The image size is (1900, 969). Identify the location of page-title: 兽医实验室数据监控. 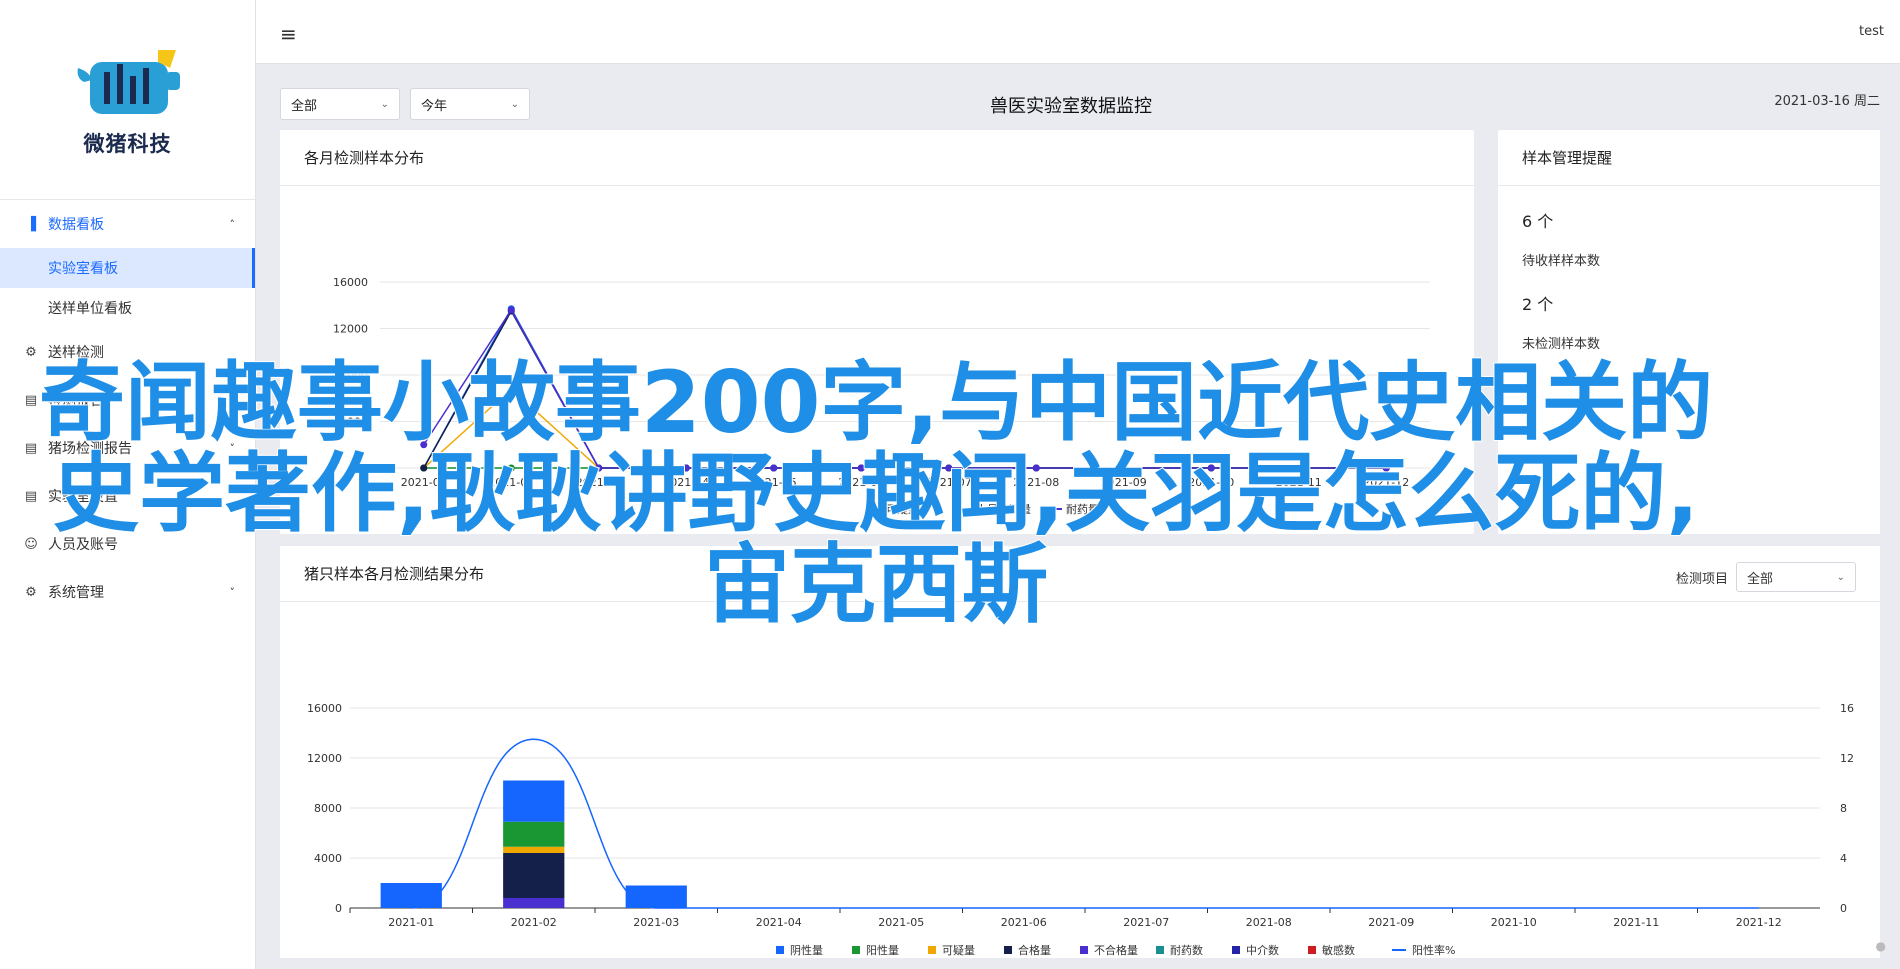
(1071, 106).